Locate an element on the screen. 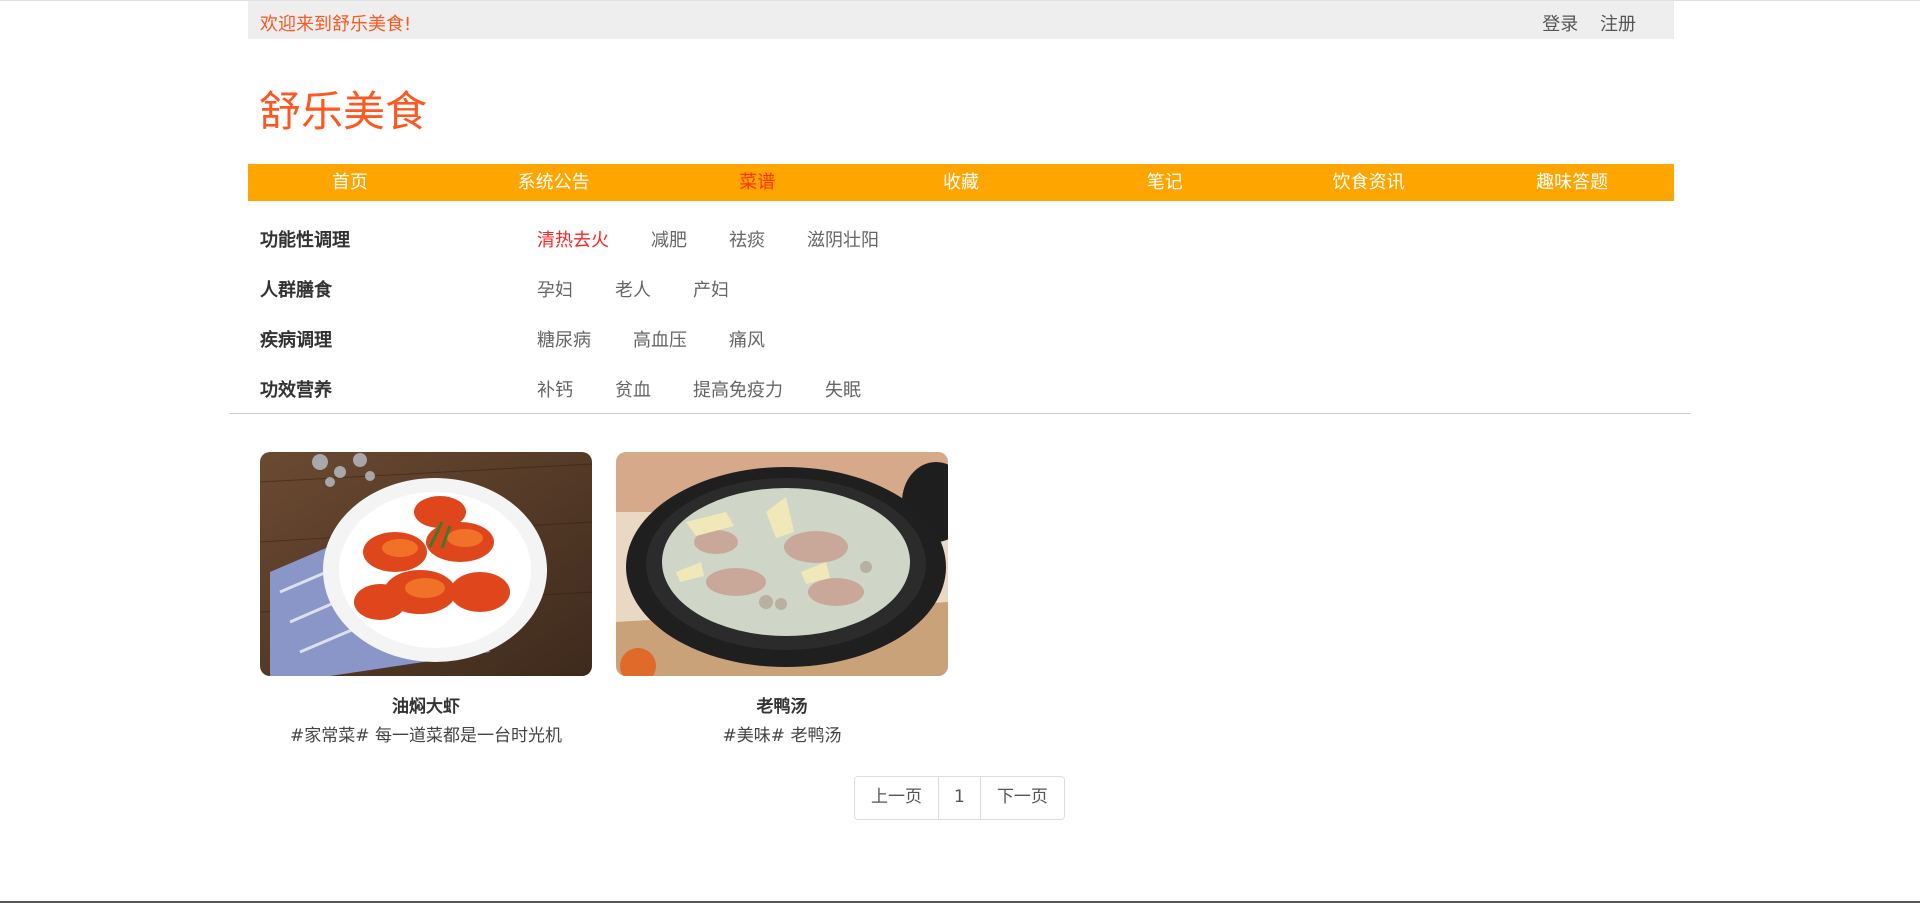  nav-favorites: 收藏 is located at coordinates (961, 182).